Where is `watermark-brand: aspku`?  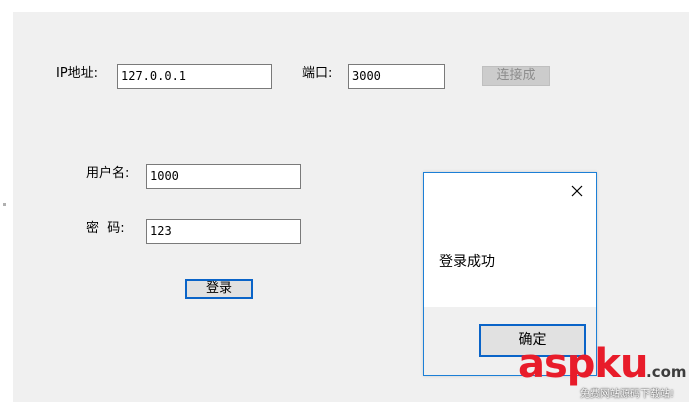 watermark-brand: aspku is located at coordinates (583, 364).